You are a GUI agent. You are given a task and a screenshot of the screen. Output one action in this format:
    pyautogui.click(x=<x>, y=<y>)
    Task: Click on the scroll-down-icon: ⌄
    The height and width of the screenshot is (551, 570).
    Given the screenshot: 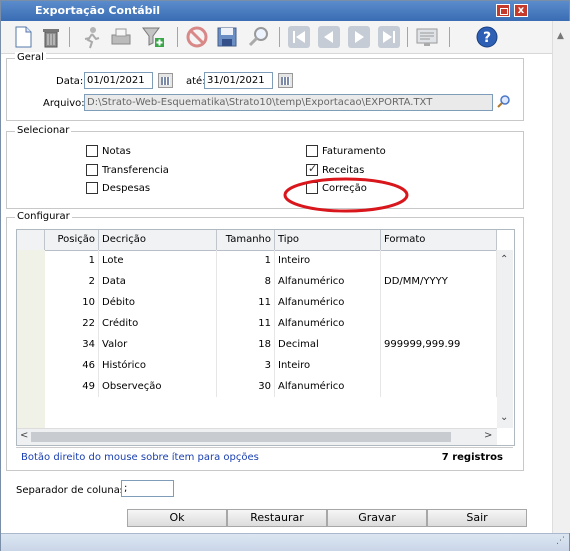 What is the action you would take?
    pyautogui.click(x=504, y=417)
    